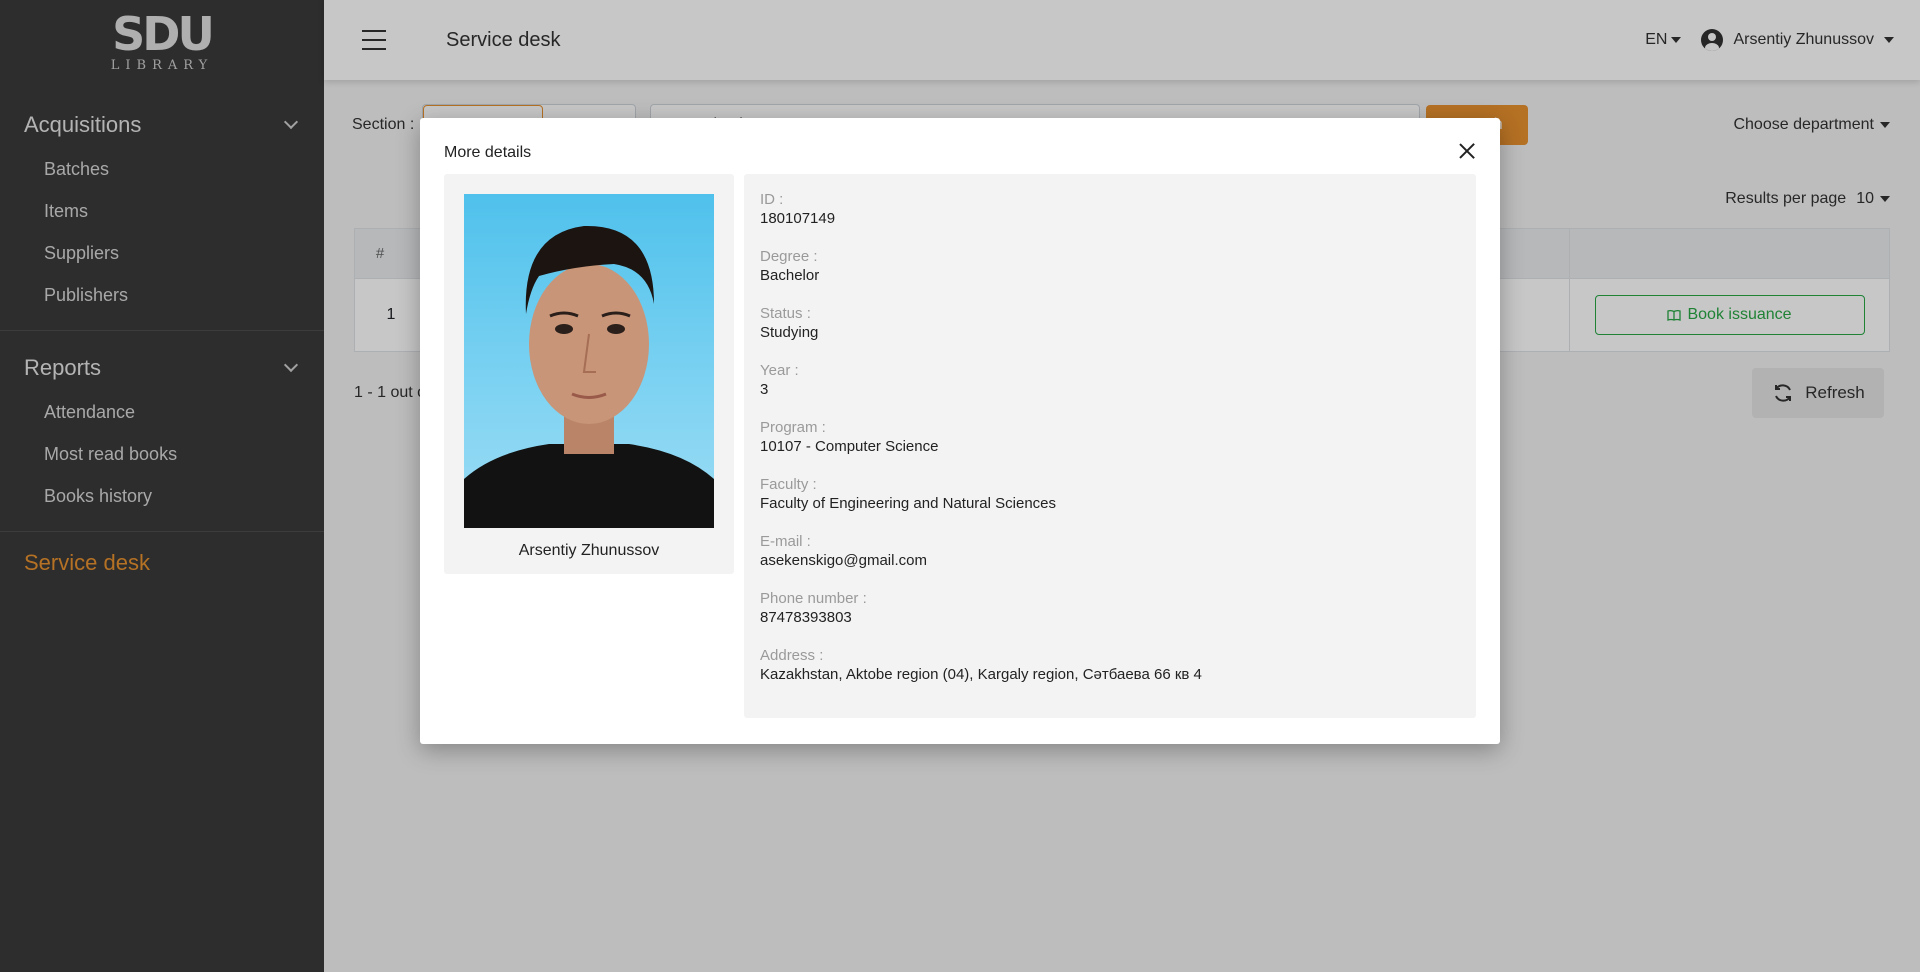  What do you see at coordinates (789, 256) in the screenshot?
I see `detail-label: Degree :` at bounding box center [789, 256].